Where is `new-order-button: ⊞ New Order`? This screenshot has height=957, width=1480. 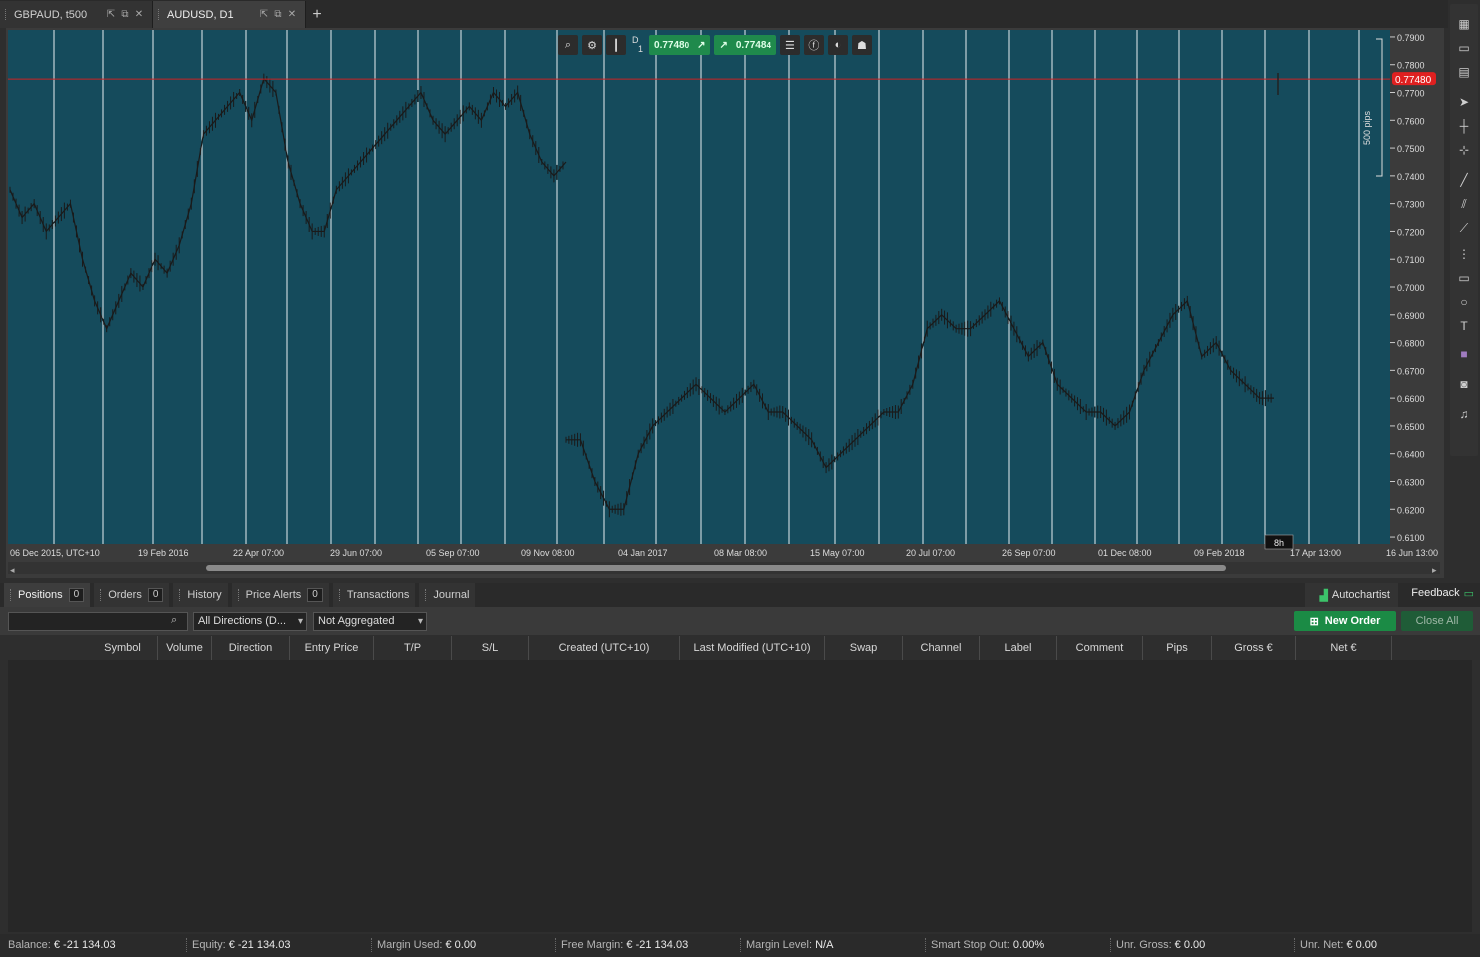 new-order-button: ⊞ New Order is located at coordinates (1345, 621).